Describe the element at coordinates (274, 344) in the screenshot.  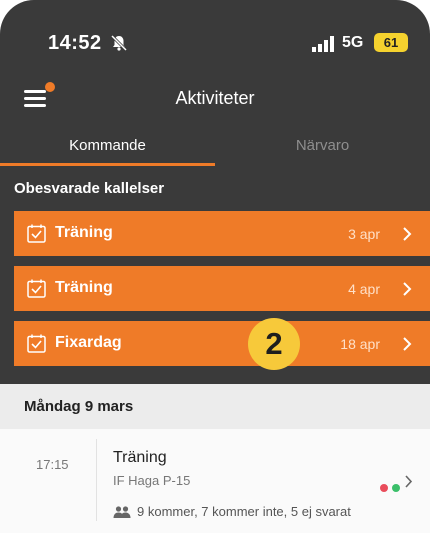
I see `annotation-badge: 2` at that location.